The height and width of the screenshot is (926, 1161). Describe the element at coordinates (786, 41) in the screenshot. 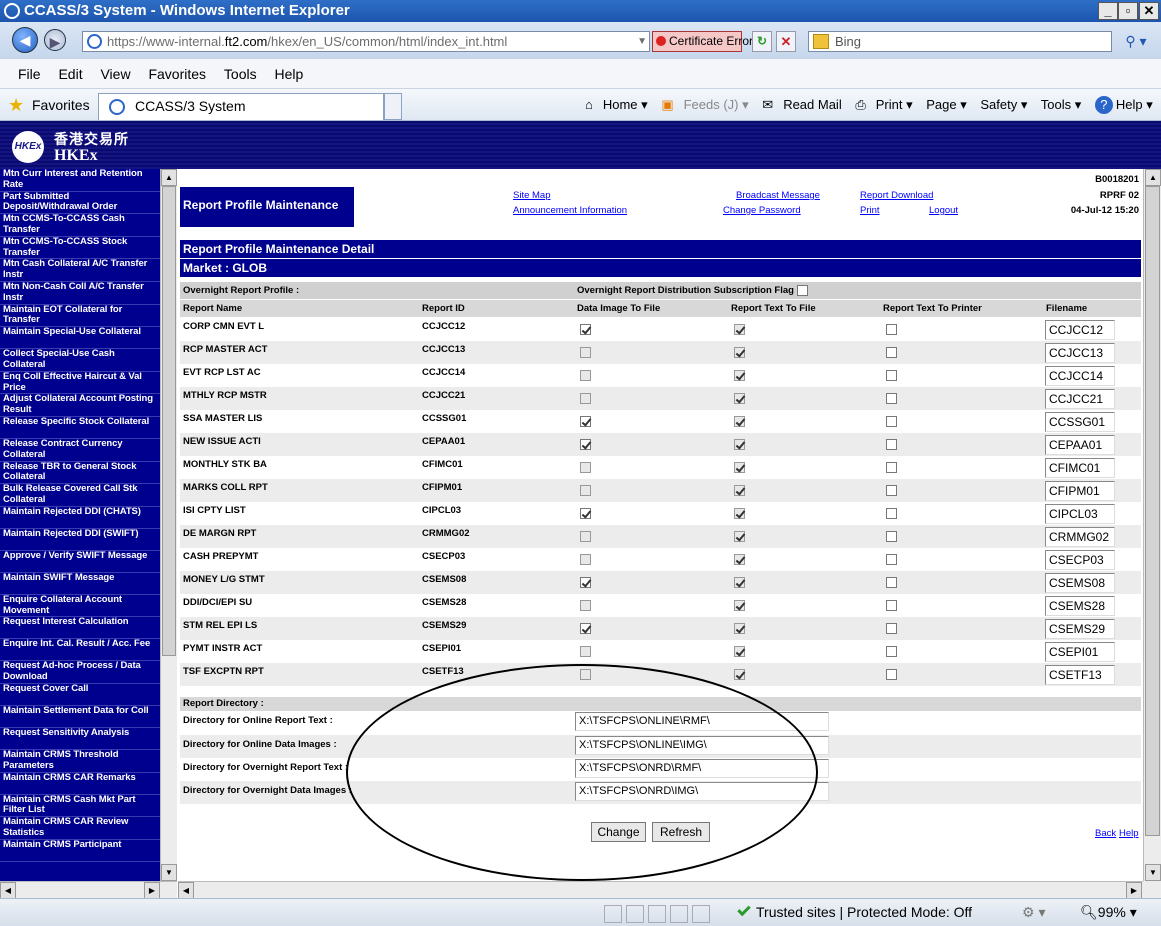

I see `stop-icon: ✕` at that location.